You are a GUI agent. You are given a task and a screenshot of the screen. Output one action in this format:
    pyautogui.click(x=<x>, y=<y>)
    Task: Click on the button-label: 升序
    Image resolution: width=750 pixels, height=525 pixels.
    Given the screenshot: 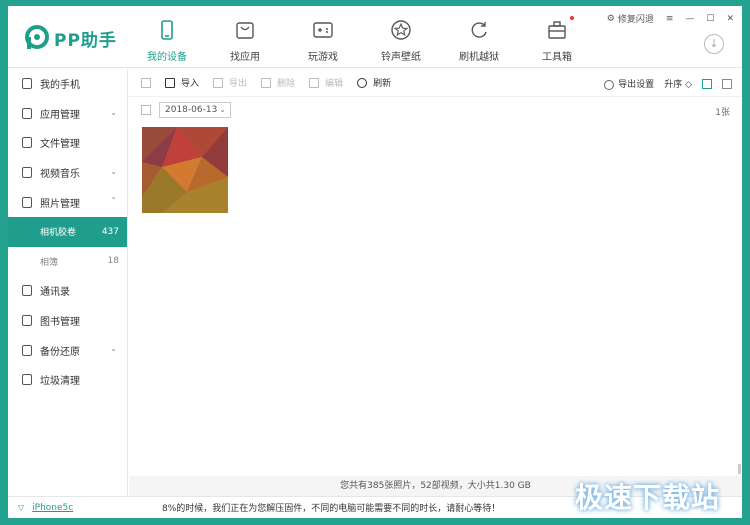 What is the action you would take?
    pyautogui.click(x=673, y=85)
    